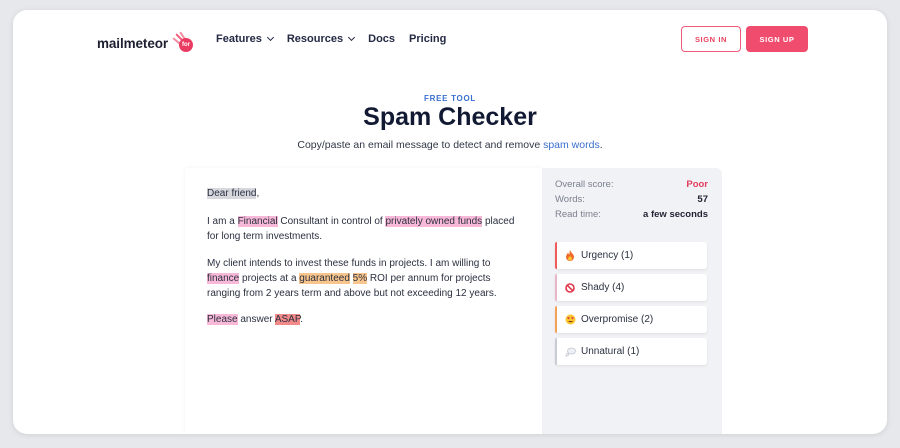 This screenshot has height=448, width=900. I want to click on category-label: Unnatural (1), so click(610, 351).